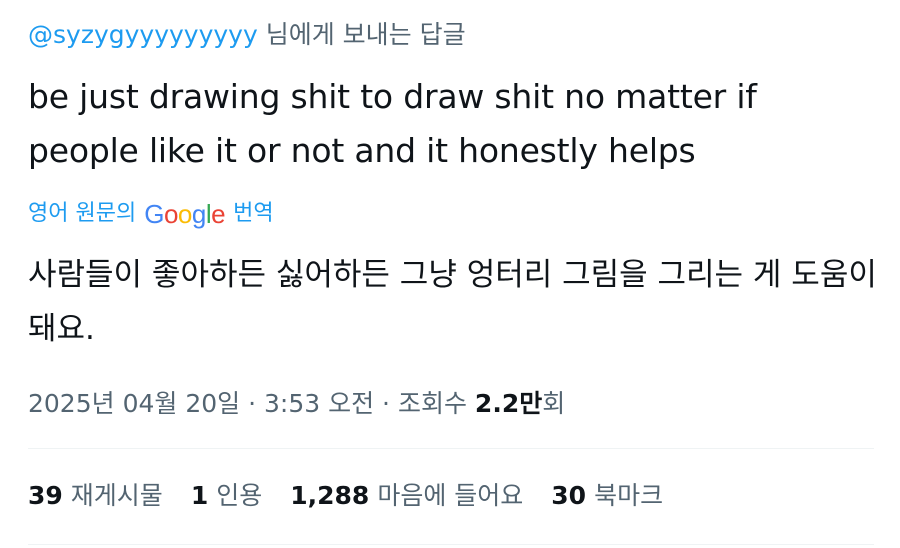 The height and width of the screenshot is (548, 900). I want to click on google-logo-letter: e, so click(218, 214).